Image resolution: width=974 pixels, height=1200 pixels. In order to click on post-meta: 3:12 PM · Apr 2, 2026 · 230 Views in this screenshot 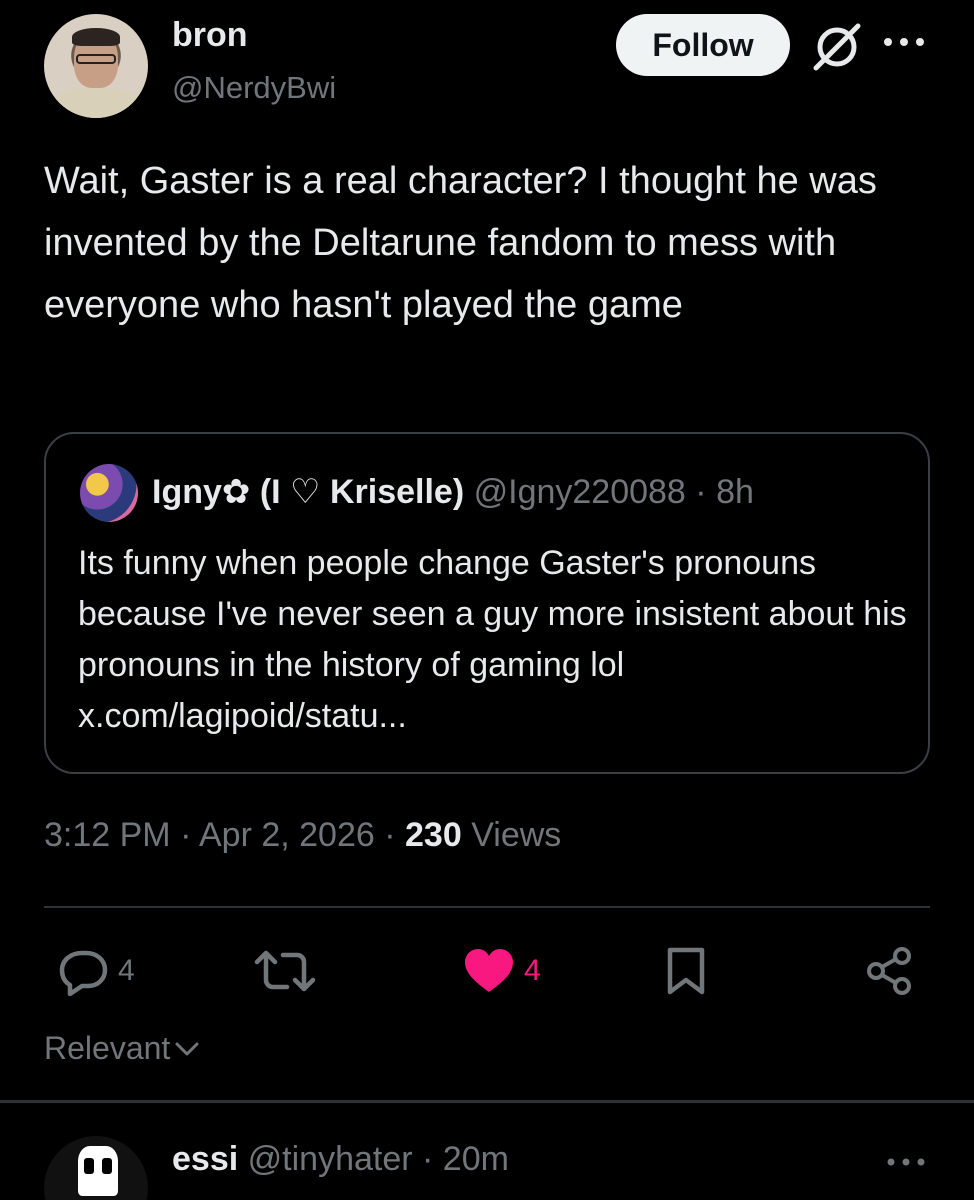, I will do `click(302, 835)`.